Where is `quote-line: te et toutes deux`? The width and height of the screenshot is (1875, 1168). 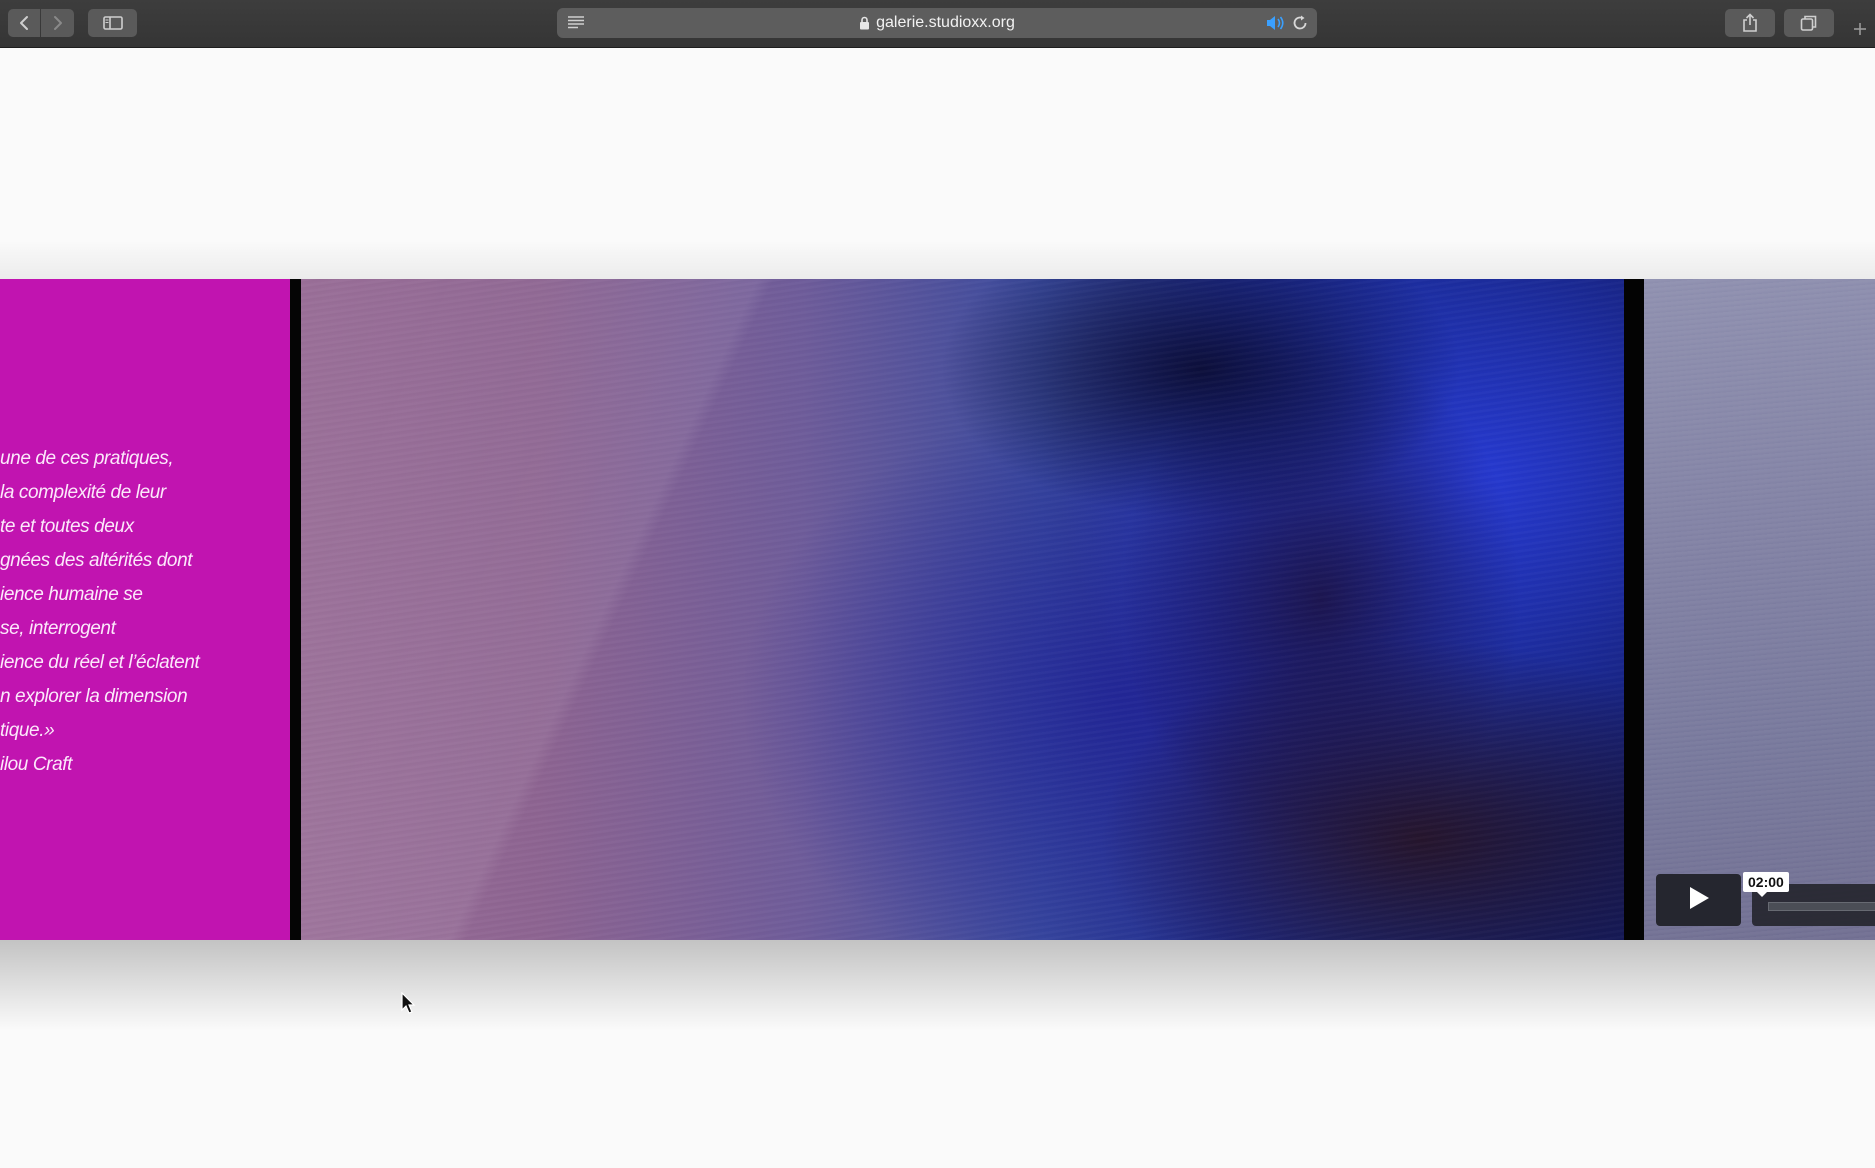
quote-line: te et toutes deux is located at coordinates (67, 526).